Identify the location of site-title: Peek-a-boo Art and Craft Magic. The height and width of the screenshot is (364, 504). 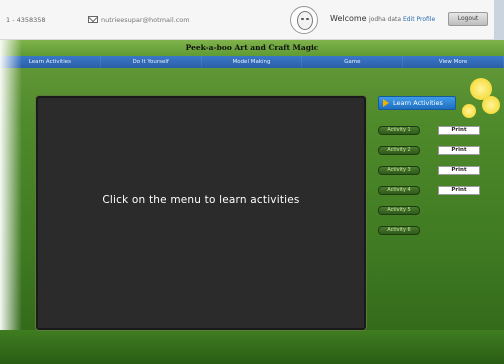
(252, 48).